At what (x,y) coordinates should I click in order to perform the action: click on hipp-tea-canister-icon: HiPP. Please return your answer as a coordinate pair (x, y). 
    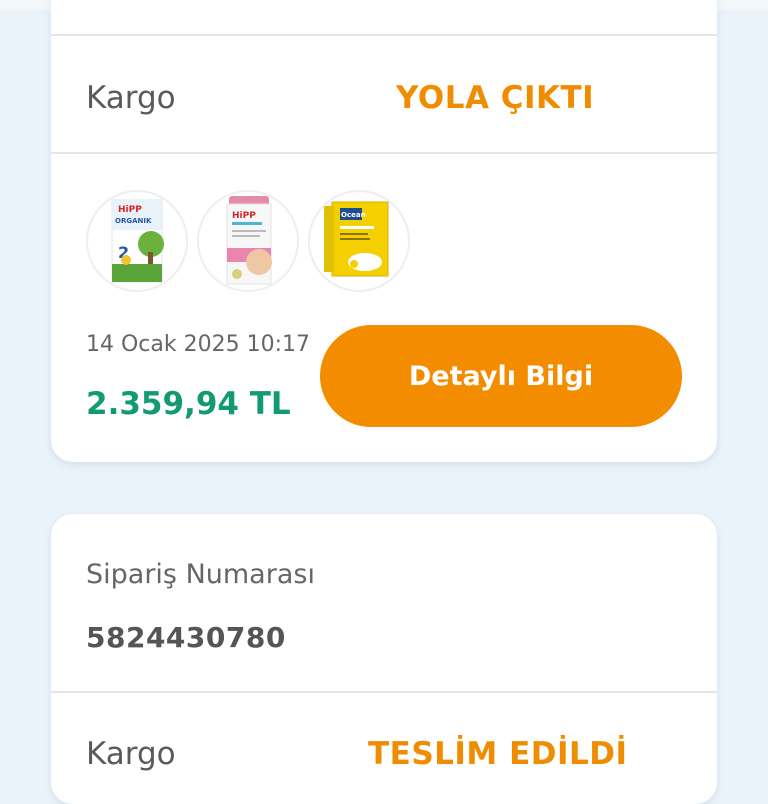
    Looking at the image, I should click on (249, 240).